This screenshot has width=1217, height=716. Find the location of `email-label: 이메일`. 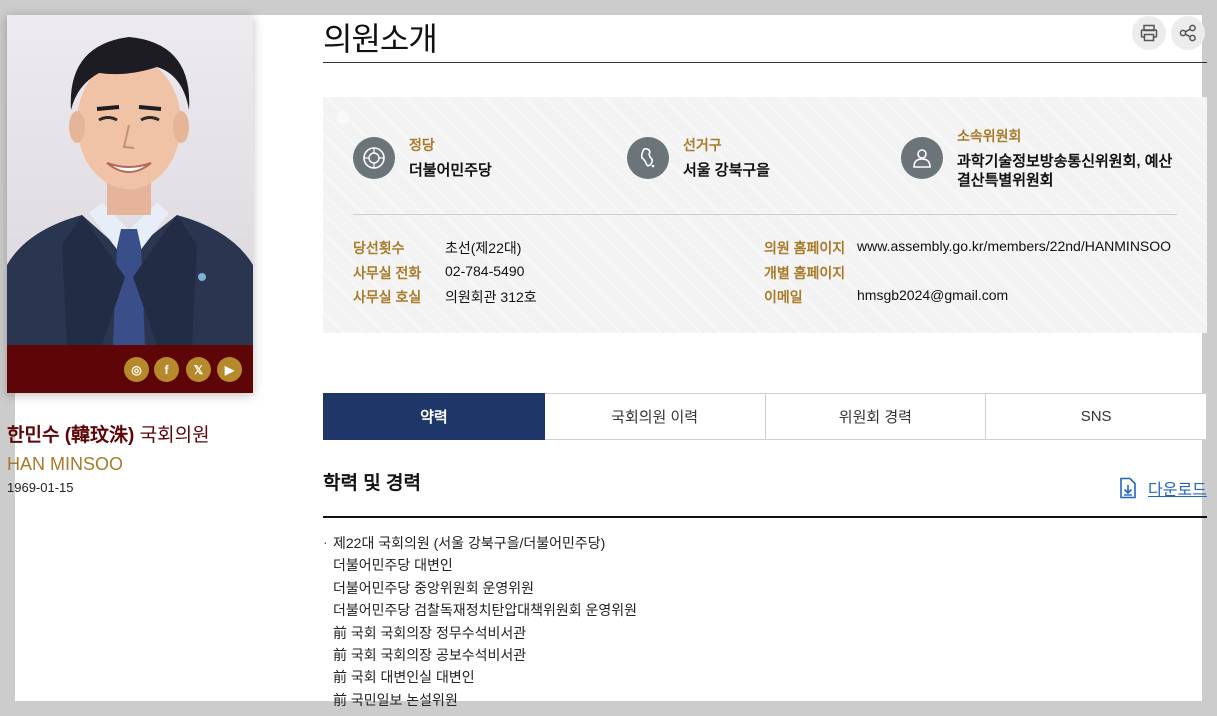

email-label: 이메일 is located at coordinates (783, 297).